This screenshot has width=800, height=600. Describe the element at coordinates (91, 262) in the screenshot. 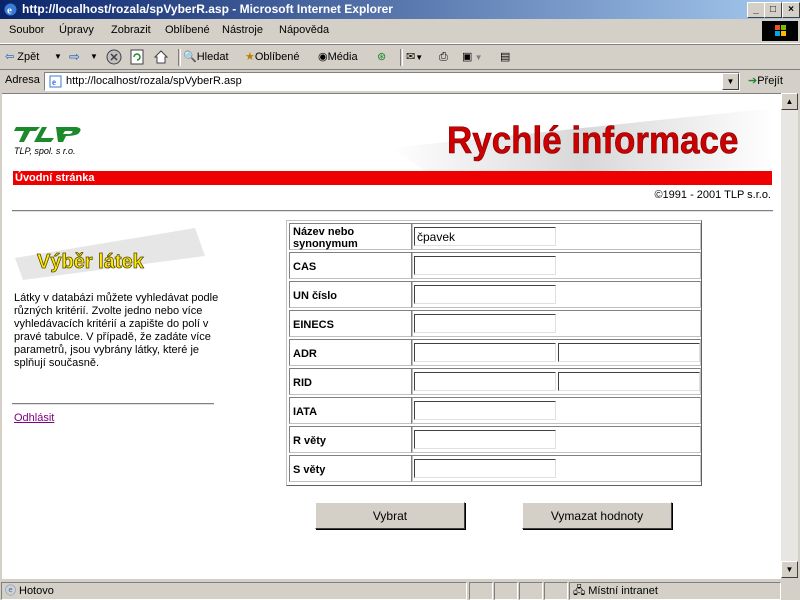

I see `section-title: Výběr látek` at that location.